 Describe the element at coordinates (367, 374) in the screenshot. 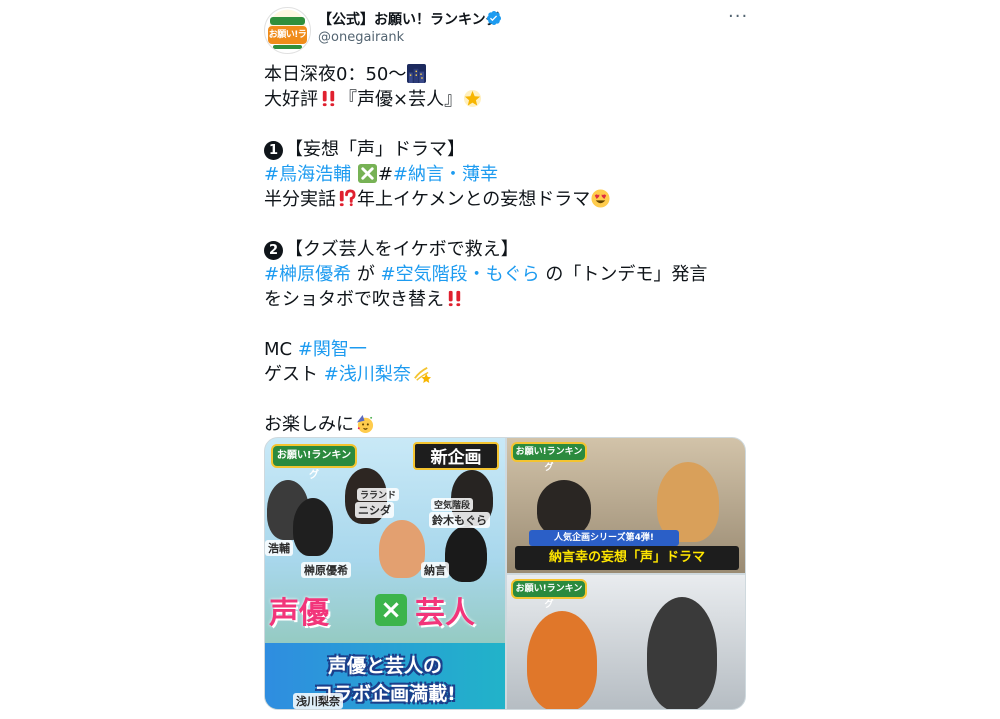

I see `hashtag-link: #浅川梨奈` at that location.